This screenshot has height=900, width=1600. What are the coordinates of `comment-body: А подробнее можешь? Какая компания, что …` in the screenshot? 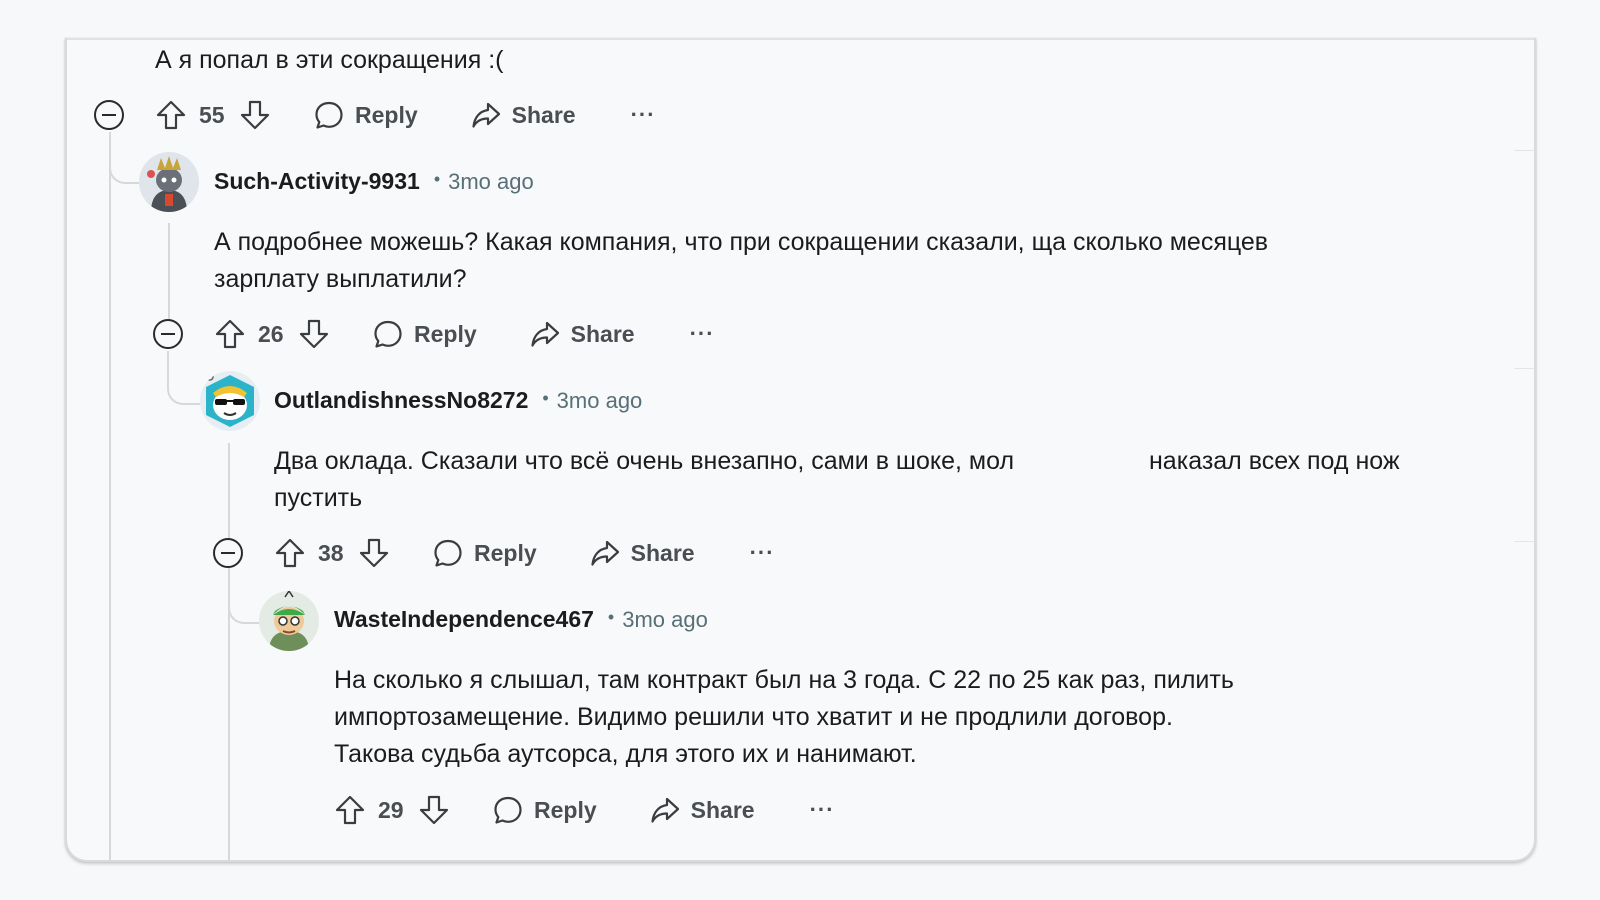 It's located at (741, 242).